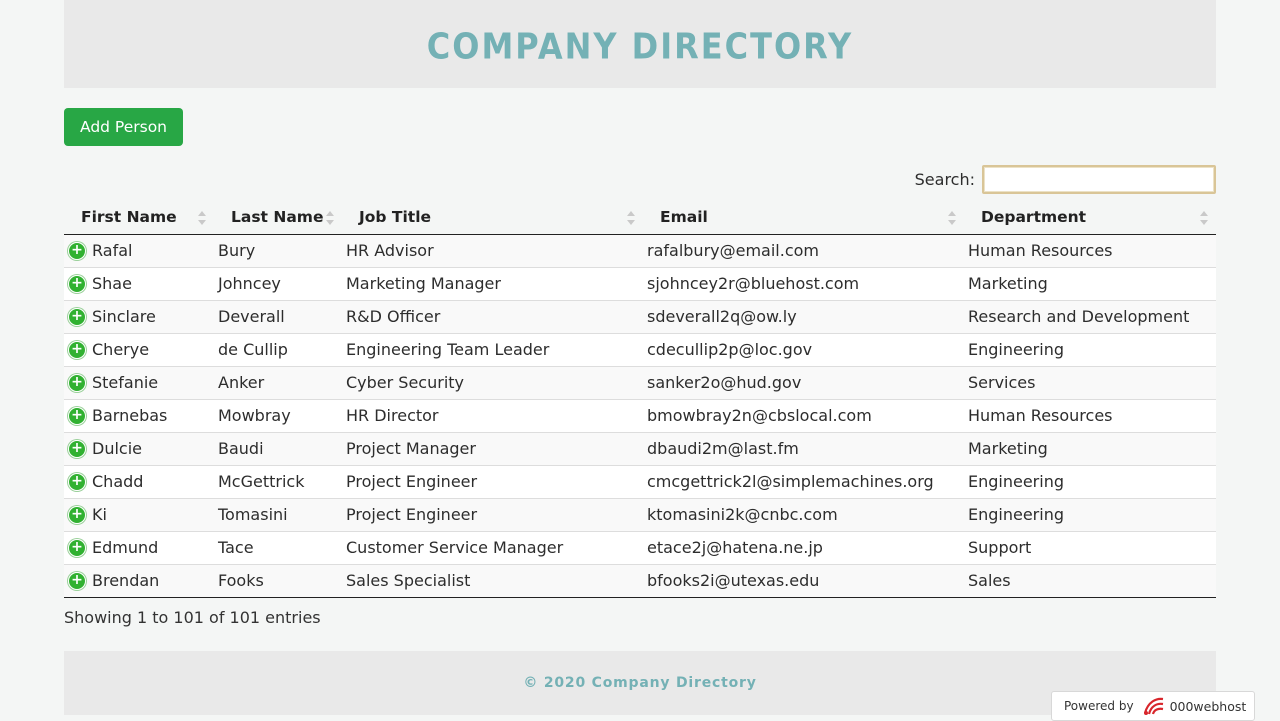 The height and width of the screenshot is (721, 1280). I want to click on department-cell: Sales, so click(1090, 580).